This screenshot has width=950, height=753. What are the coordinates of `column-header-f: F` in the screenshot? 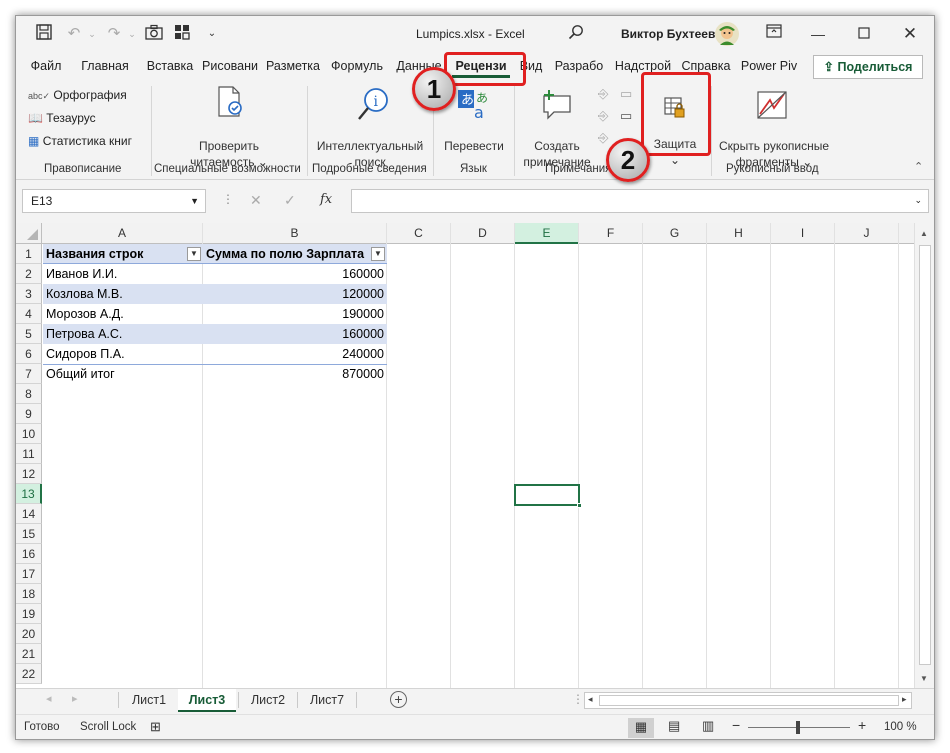 It's located at (611, 233).